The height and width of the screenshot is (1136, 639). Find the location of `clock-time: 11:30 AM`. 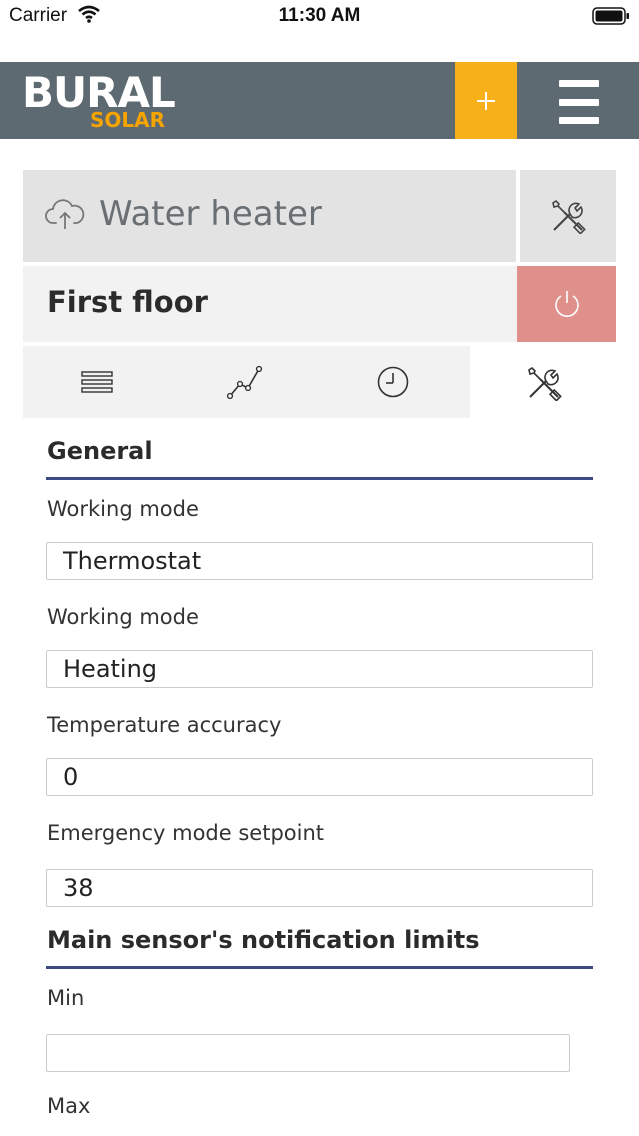

clock-time: 11:30 AM is located at coordinates (319, 15).